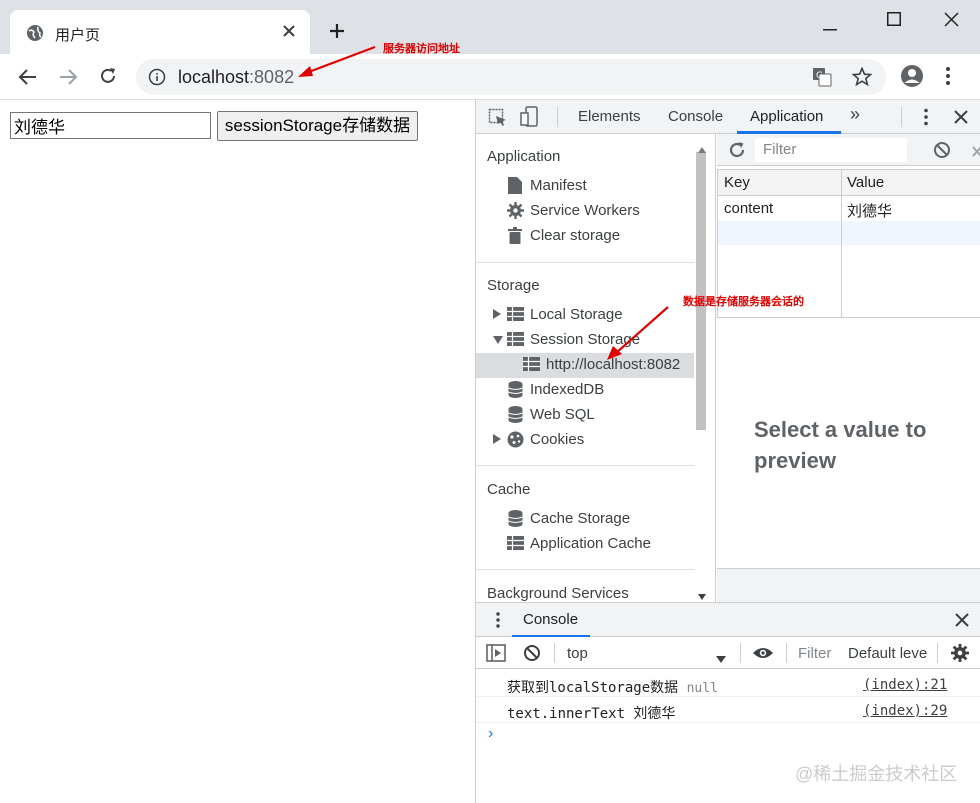  Describe the element at coordinates (490, 734) in the screenshot. I see `console-prompt: ›` at that location.